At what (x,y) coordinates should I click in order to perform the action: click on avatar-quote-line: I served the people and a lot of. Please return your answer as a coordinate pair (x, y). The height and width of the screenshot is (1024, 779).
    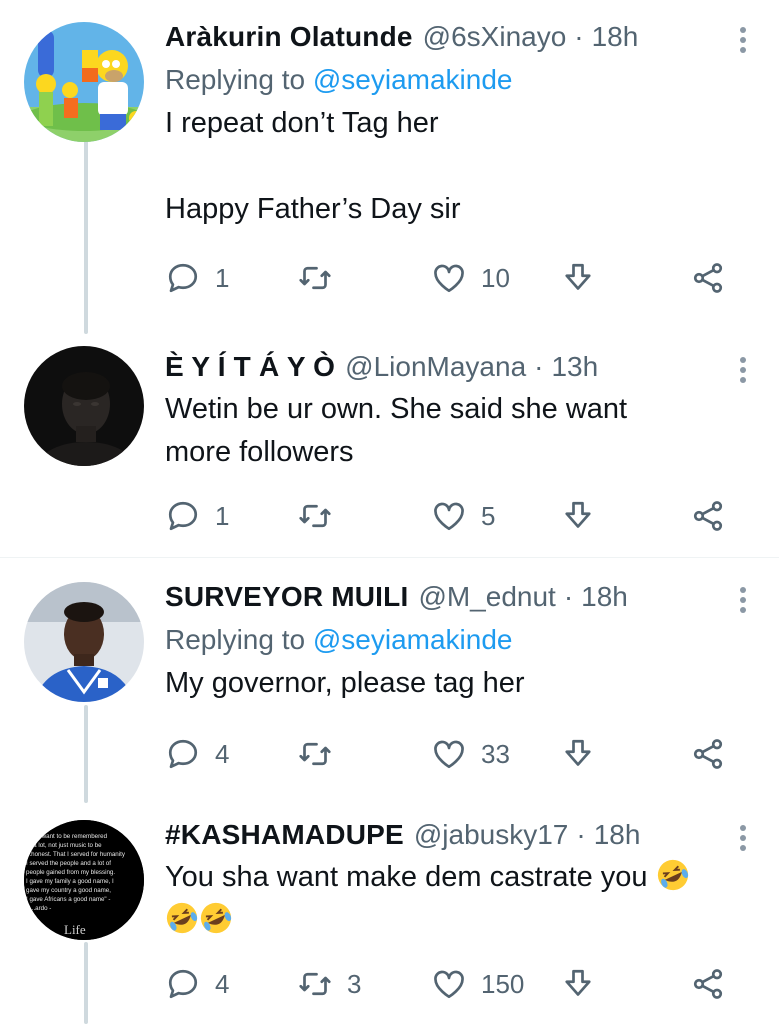
    Looking at the image, I should click on (68, 863).